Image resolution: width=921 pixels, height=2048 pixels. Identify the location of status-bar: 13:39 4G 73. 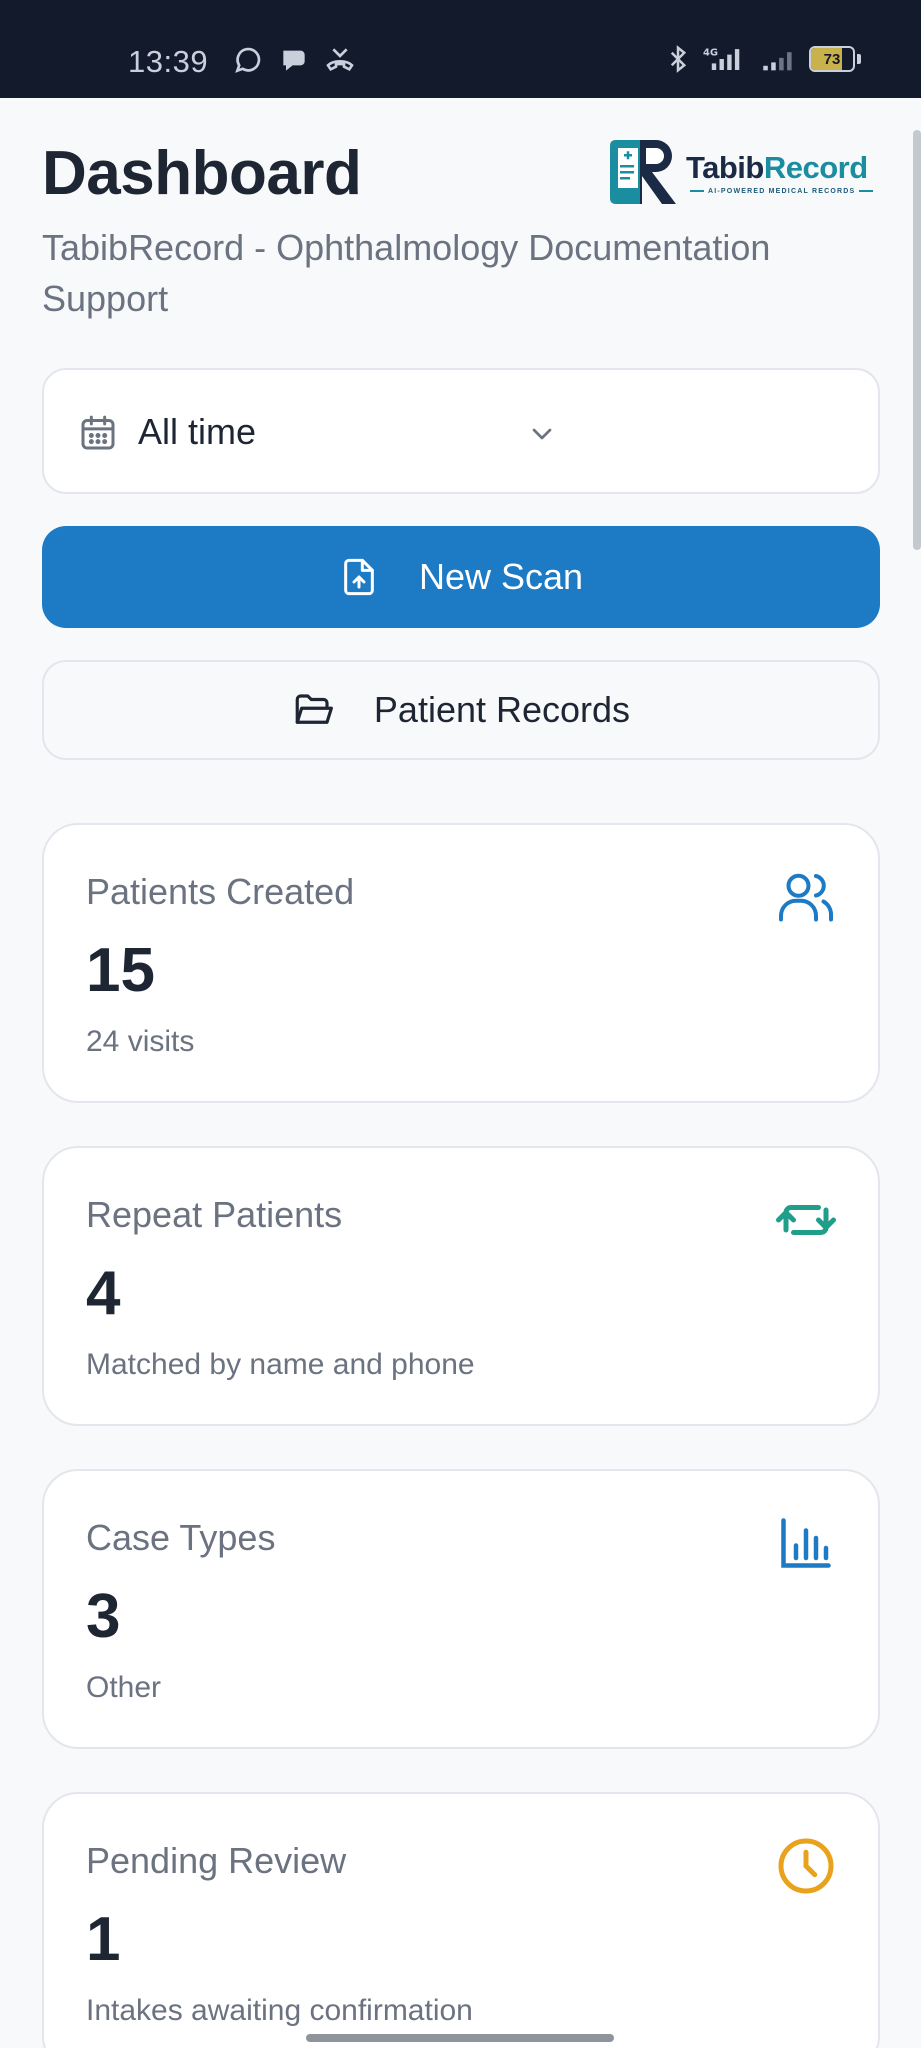
(460, 49).